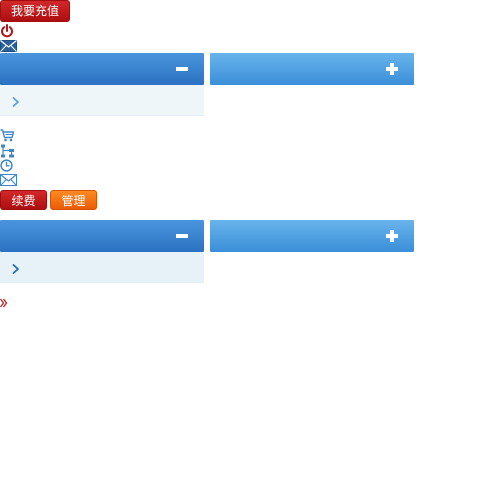 This screenshot has height=500, width=500. Describe the element at coordinates (7, 165) in the screenshot. I see `clock-icon` at that location.